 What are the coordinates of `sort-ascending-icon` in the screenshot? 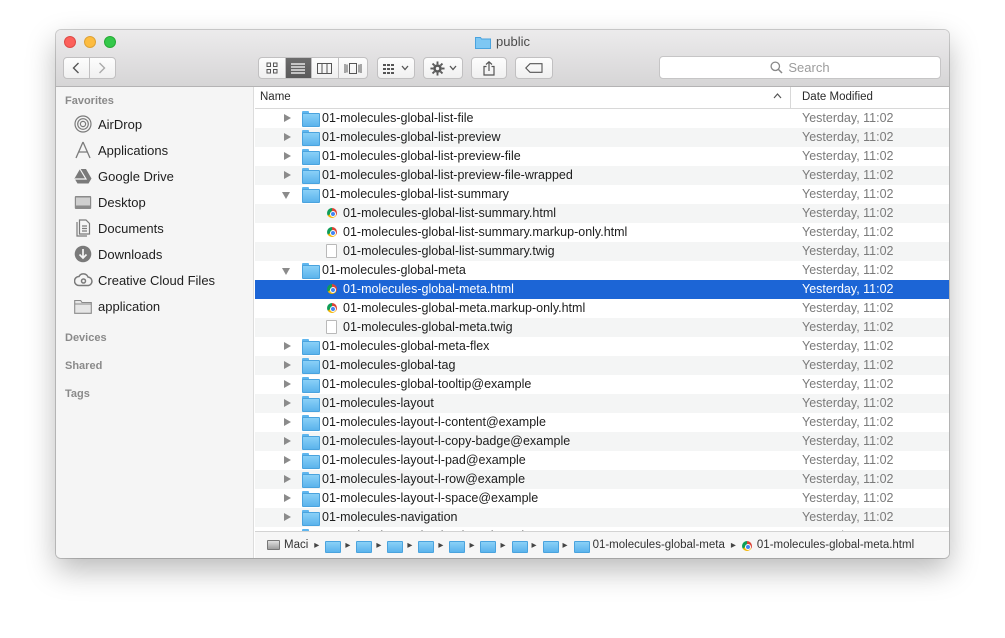 It's located at (777, 96).